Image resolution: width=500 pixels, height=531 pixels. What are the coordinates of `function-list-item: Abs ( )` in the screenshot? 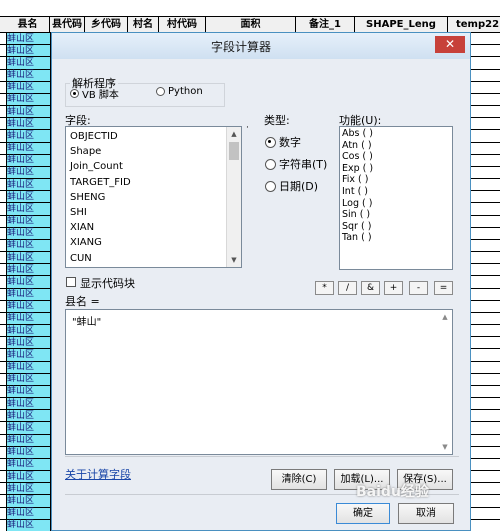 It's located at (396, 134).